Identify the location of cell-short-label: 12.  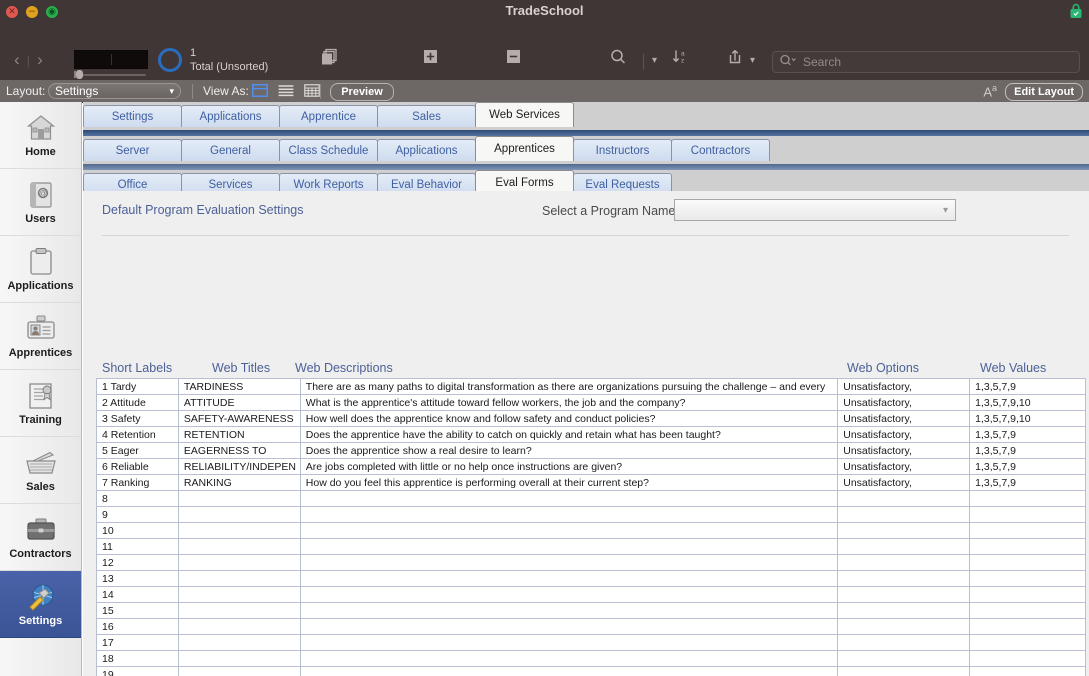
(138, 562).